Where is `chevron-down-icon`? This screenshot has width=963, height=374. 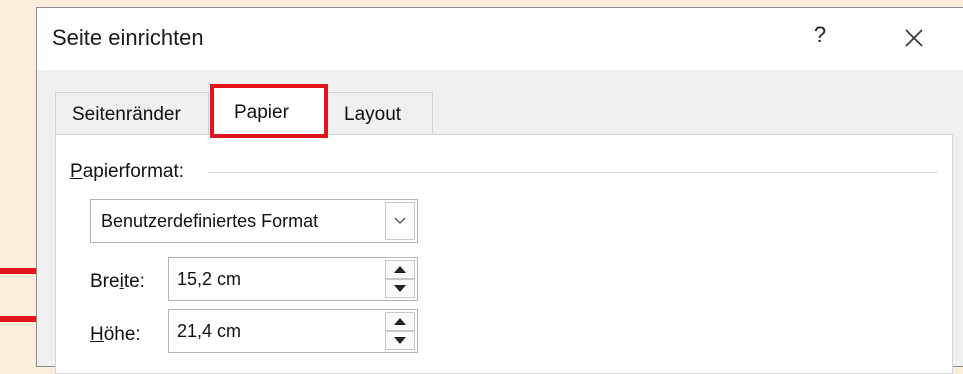 chevron-down-icon is located at coordinates (400, 220).